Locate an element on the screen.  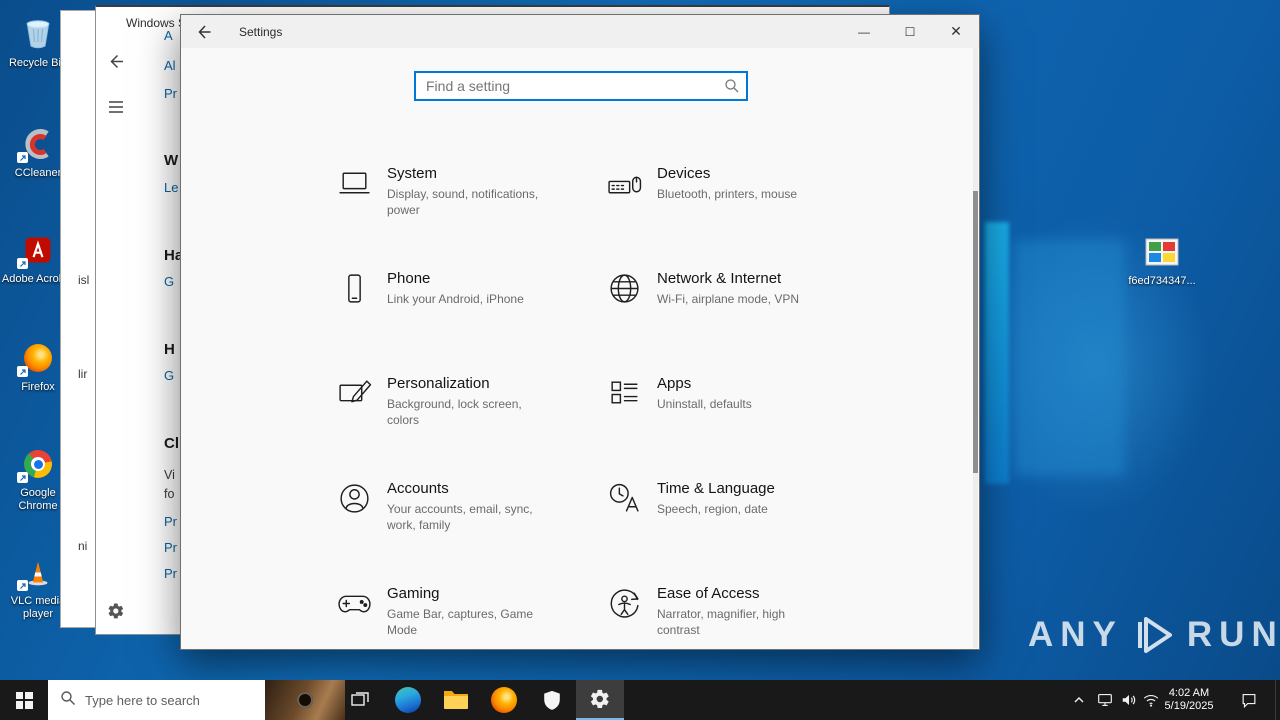
windows-logo-icon is located at coordinates (24, 700).